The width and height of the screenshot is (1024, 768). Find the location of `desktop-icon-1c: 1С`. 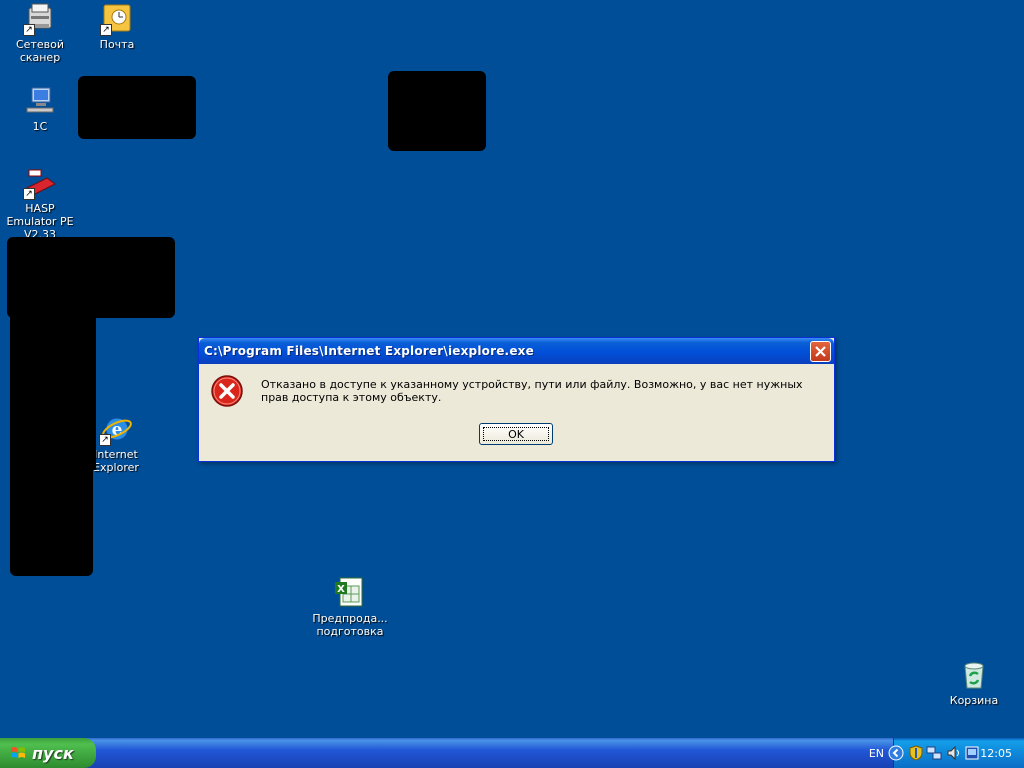

desktop-icon-1c: 1С is located at coordinates (40, 108).